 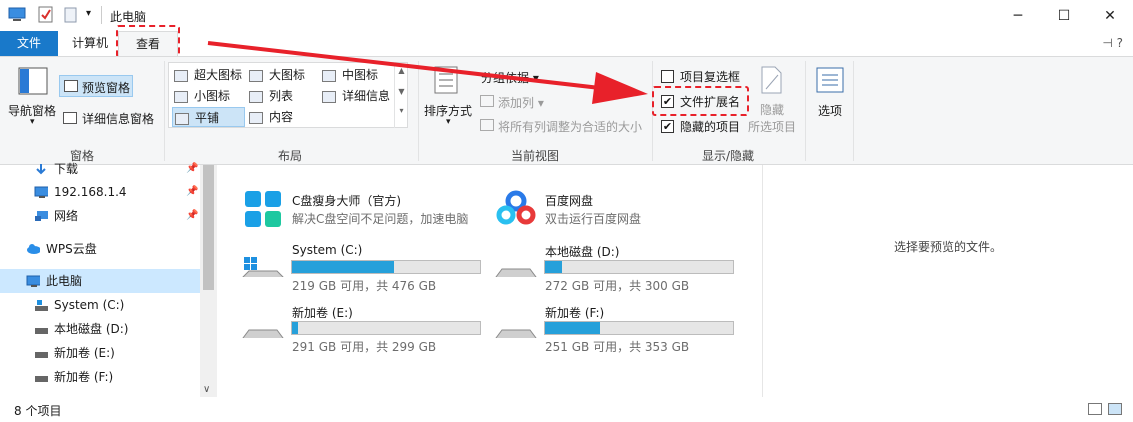 What do you see at coordinates (401, 70) in the screenshot?
I see `chevron-up-icon: ▲` at bounding box center [401, 70].